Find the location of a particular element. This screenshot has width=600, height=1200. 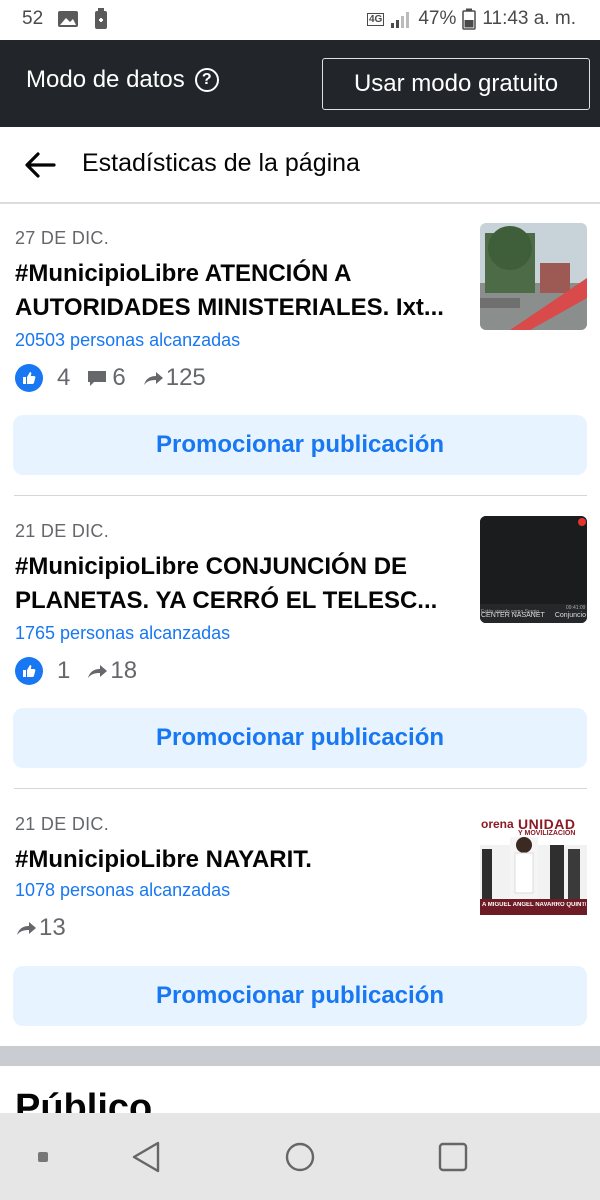

data-mode-label-group: Modo de datos ? is located at coordinates (122, 80).